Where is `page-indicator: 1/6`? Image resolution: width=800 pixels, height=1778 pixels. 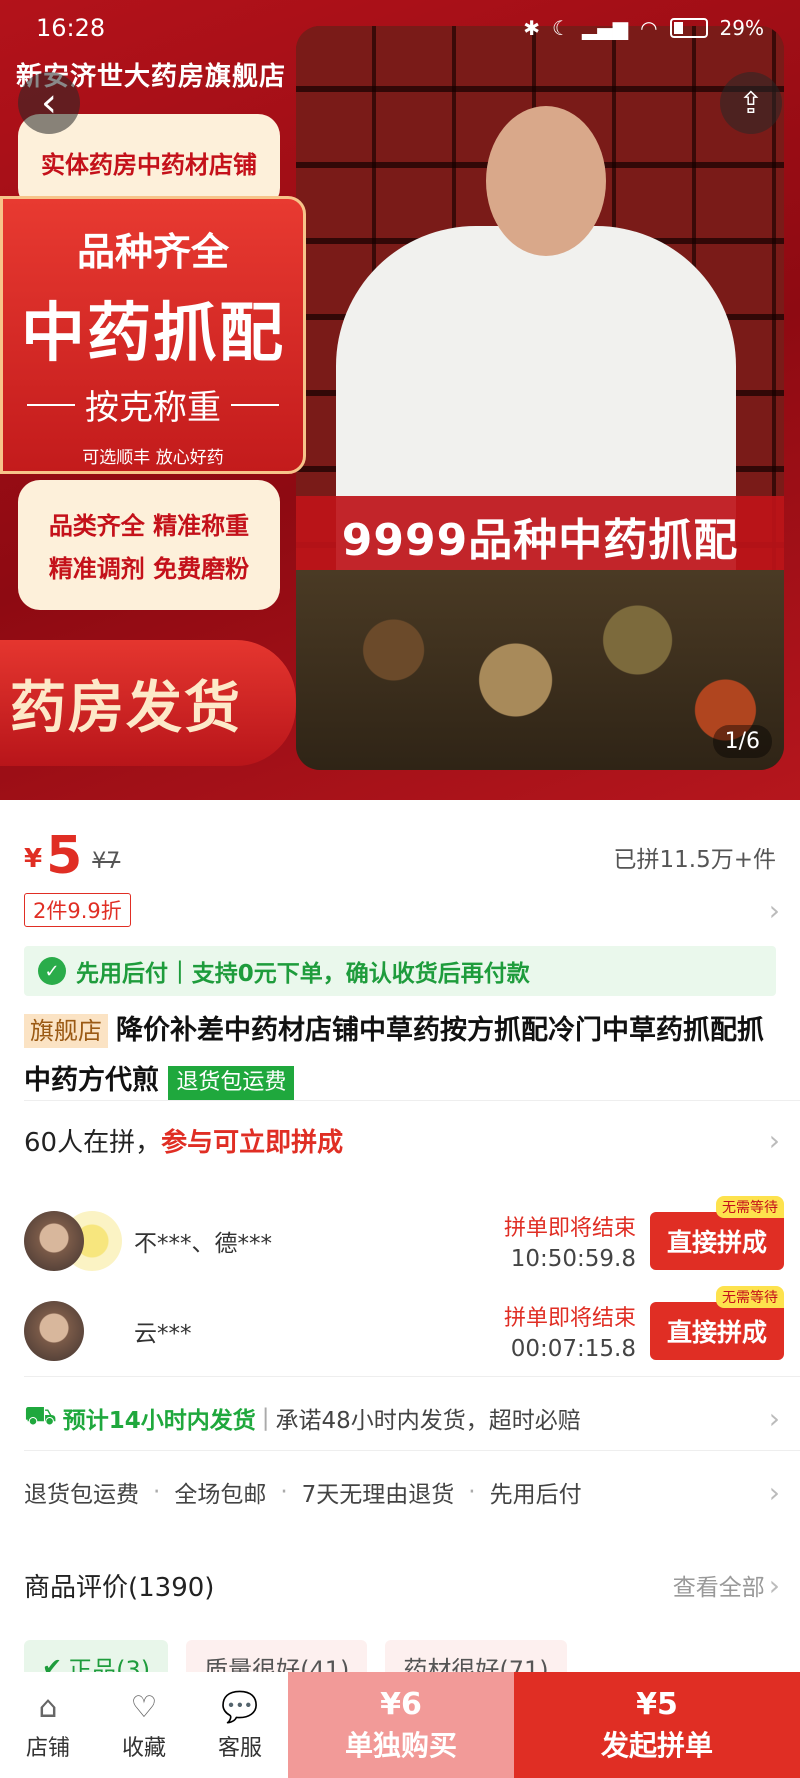
page-indicator: 1/6 is located at coordinates (742, 741).